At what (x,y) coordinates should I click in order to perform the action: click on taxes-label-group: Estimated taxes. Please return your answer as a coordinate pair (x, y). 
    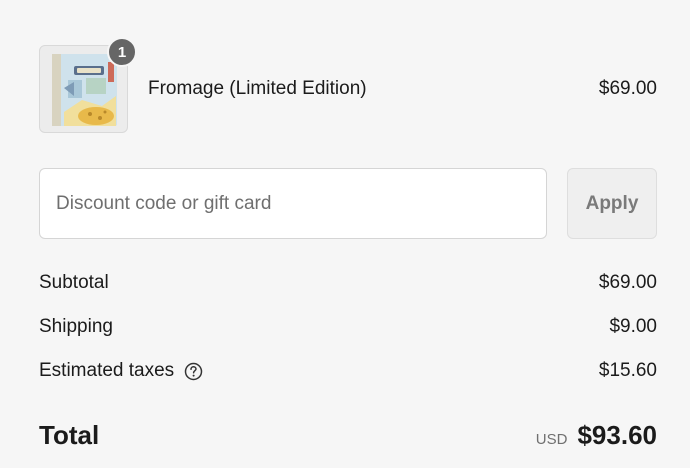
    Looking at the image, I should click on (121, 371).